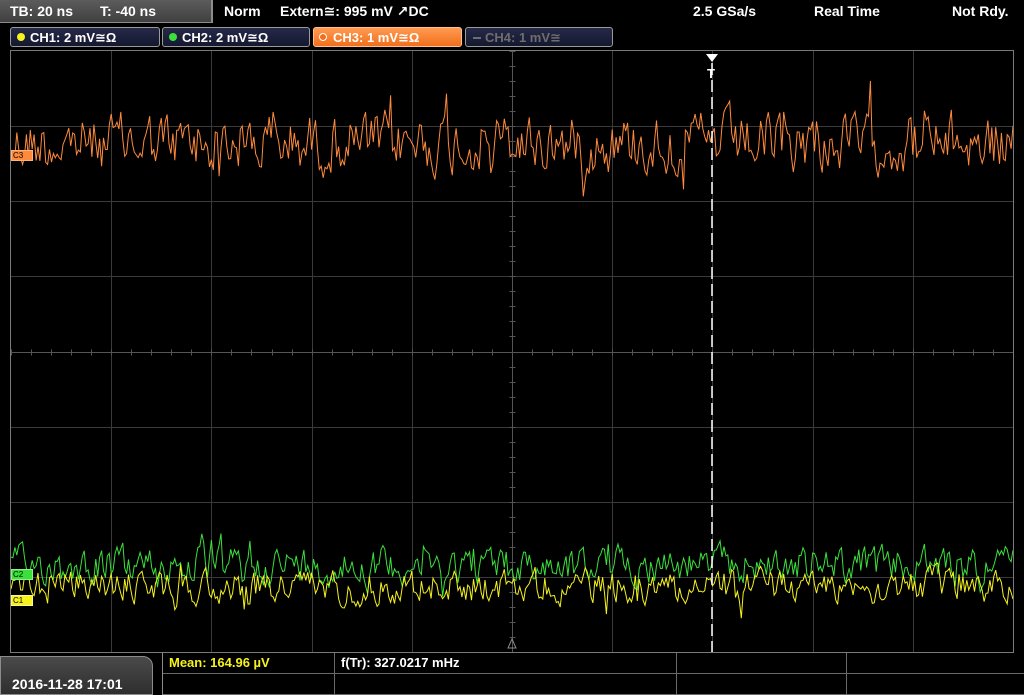 The width and height of the screenshot is (1024, 695). I want to click on timebase-panel: TB: 20 ns T: -40 ns, so click(106, 11).